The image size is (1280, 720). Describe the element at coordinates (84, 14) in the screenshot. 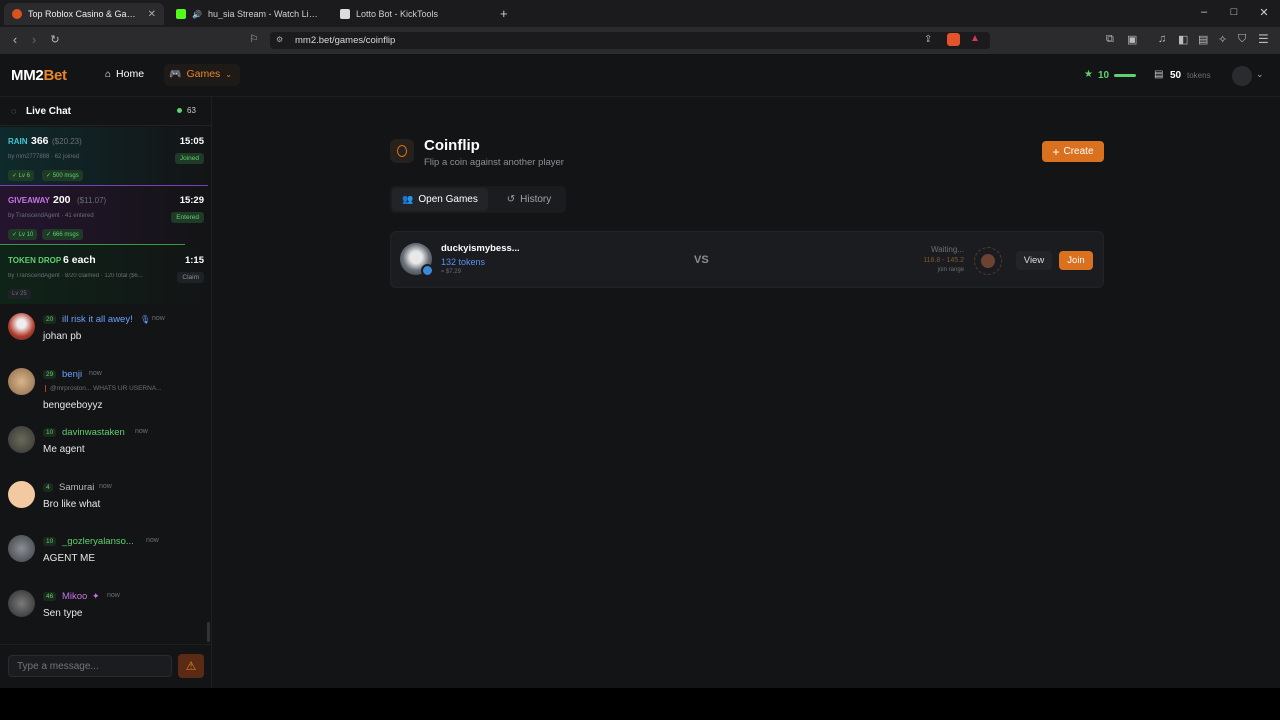

I see `tab-roblox-casino: Top Roblox Casino & Gambling ✕` at that location.